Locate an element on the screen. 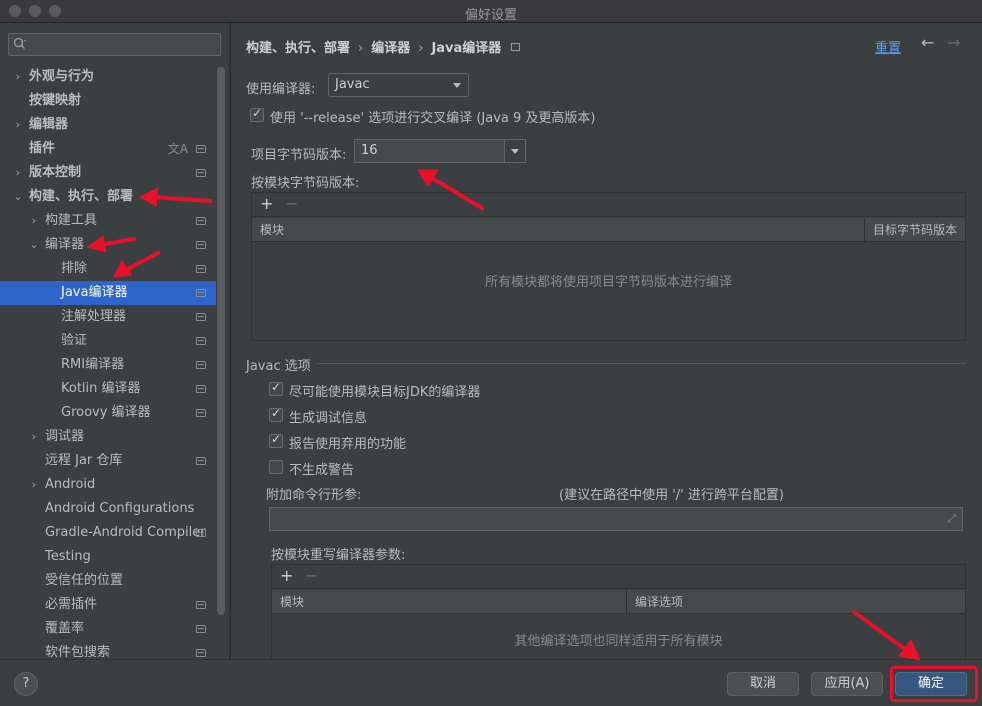  window-title: 偏好设置 is located at coordinates (490, 15).